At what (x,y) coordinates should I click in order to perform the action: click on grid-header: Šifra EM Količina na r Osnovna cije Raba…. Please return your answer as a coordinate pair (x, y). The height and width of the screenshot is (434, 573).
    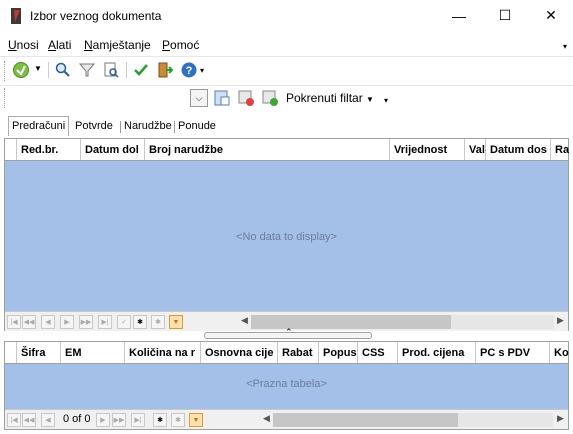
    Looking at the image, I should click on (287, 353).